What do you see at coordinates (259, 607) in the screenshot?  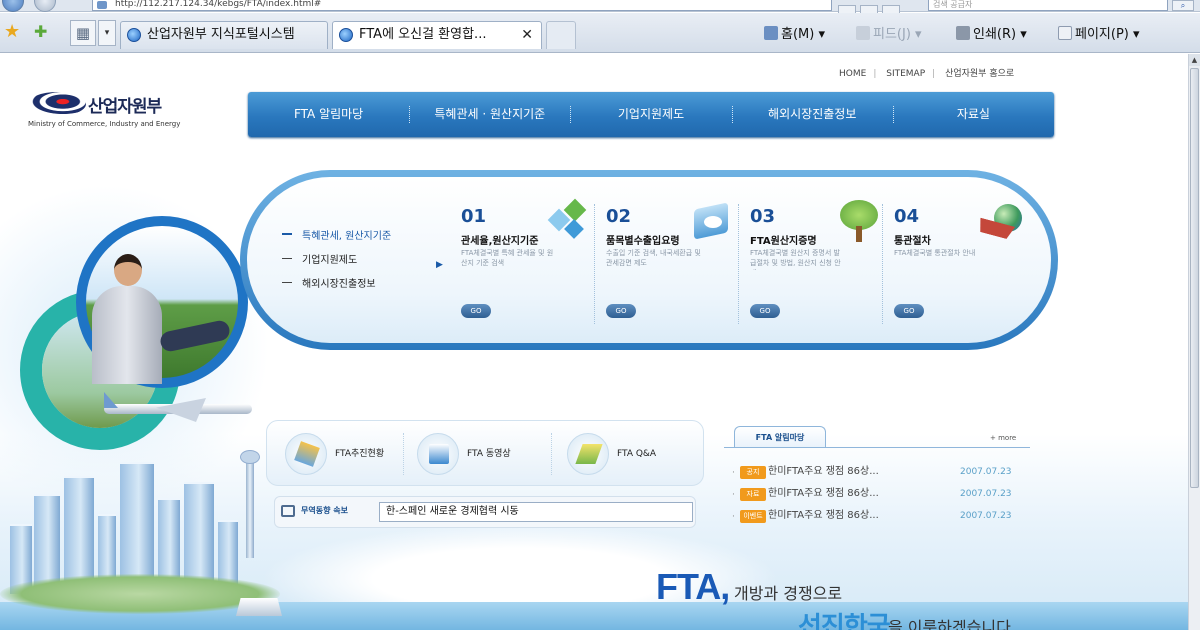 I see `ship-icon` at bounding box center [259, 607].